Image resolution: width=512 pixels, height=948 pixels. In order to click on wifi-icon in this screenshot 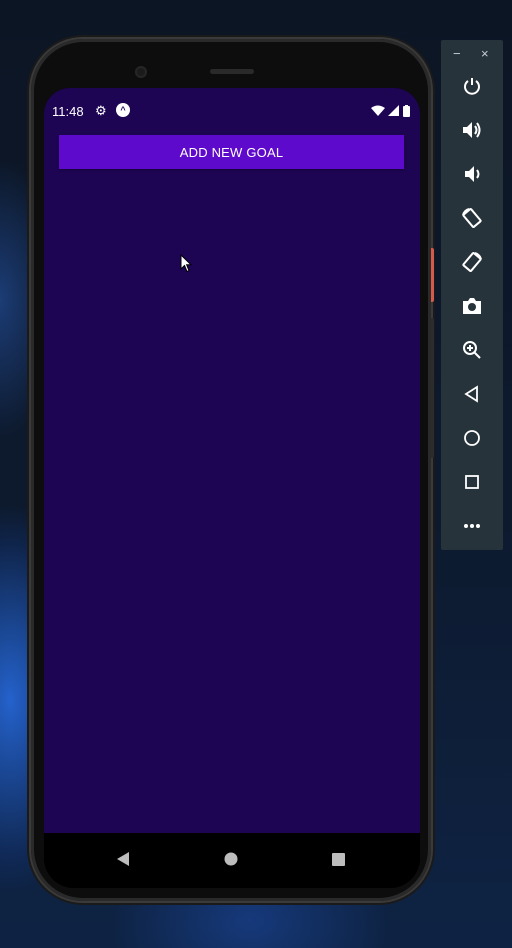, I will do `click(377, 110)`.